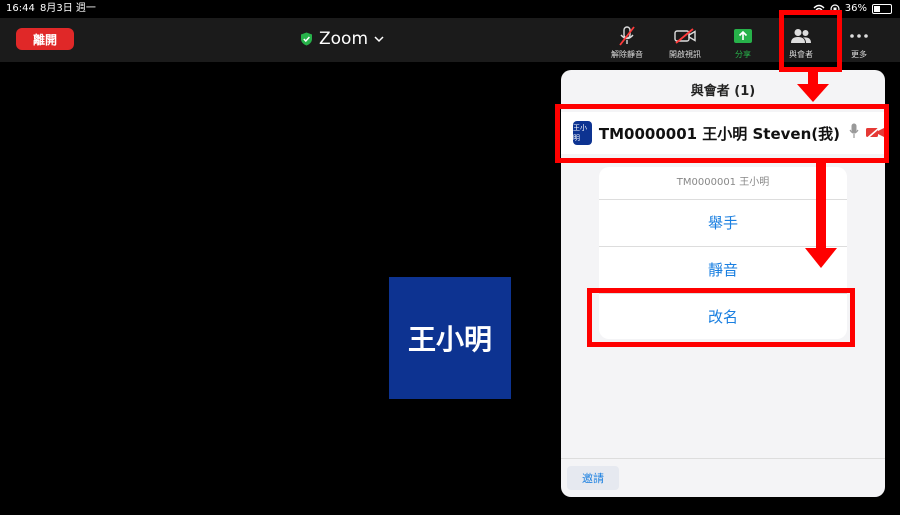 The image size is (900, 515). What do you see at coordinates (743, 54) in the screenshot?
I see `share-label: 分享` at bounding box center [743, 54].